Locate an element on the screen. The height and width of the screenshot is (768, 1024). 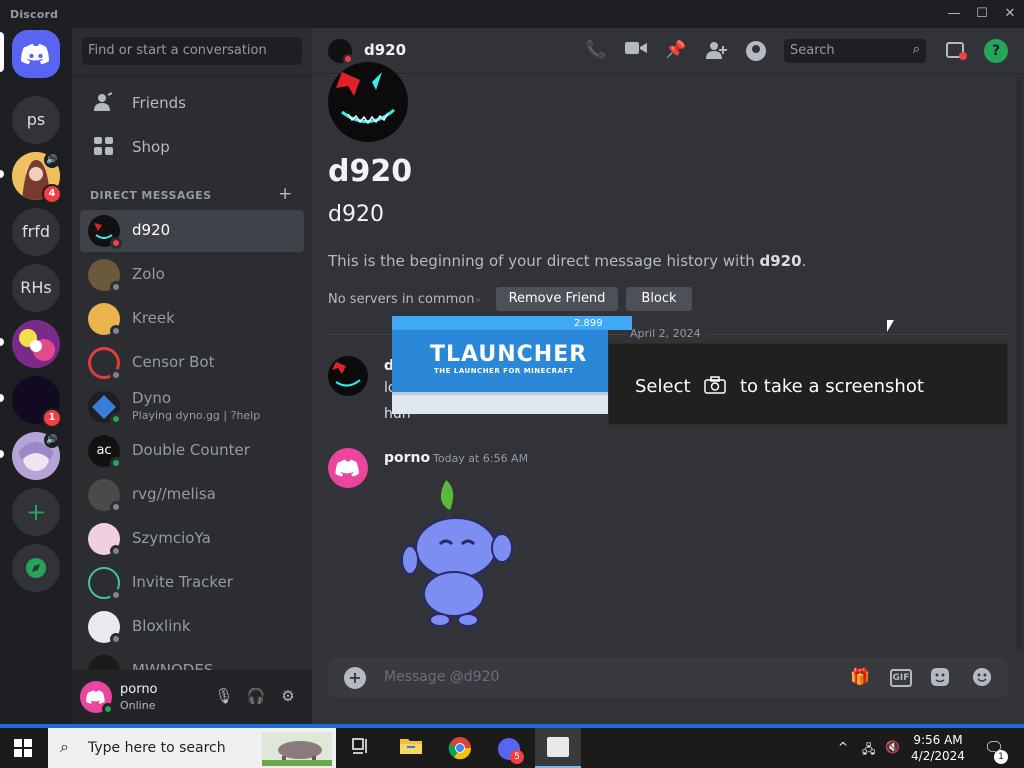
headphones-icon: 🎧 is located at coordinates (256, 697).